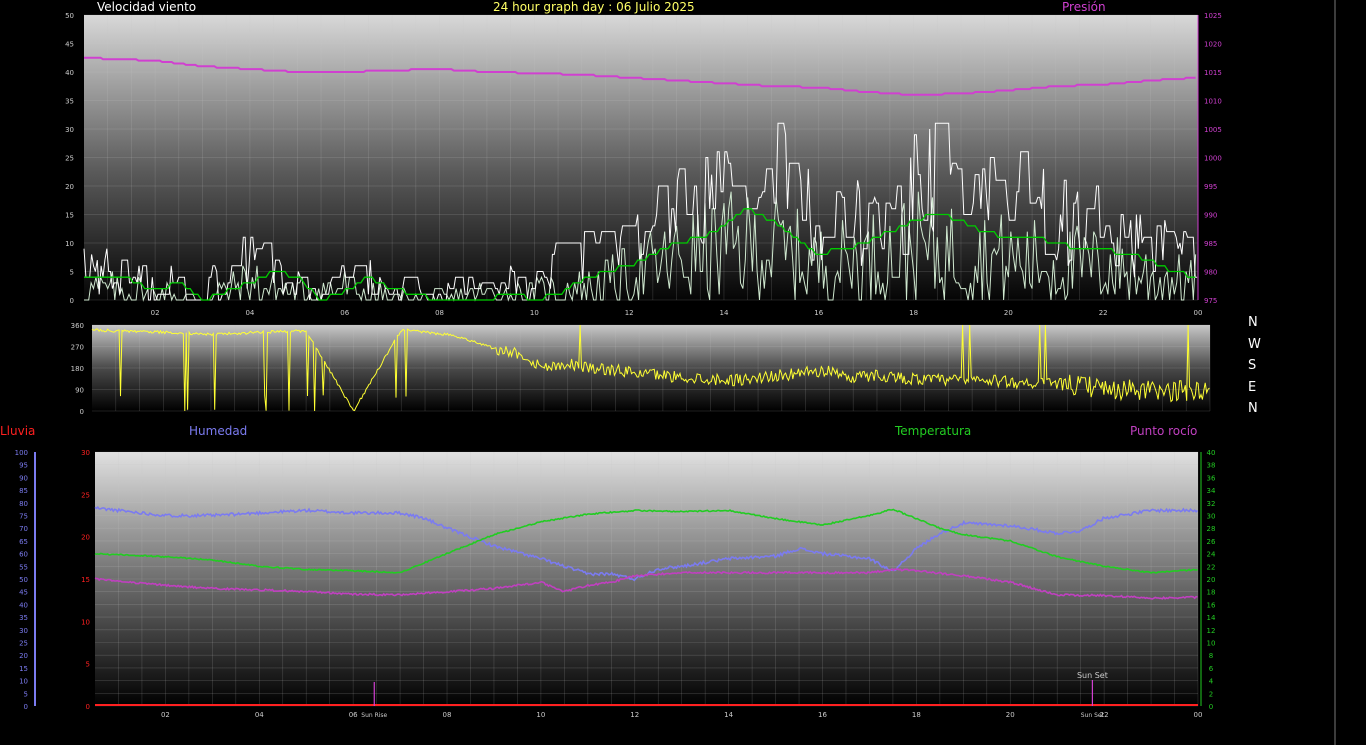  What do you see at coordinates (1211, 682) in the screenshot?
I see `temp-tick-label: 4` at bounding box center [1211, 682].